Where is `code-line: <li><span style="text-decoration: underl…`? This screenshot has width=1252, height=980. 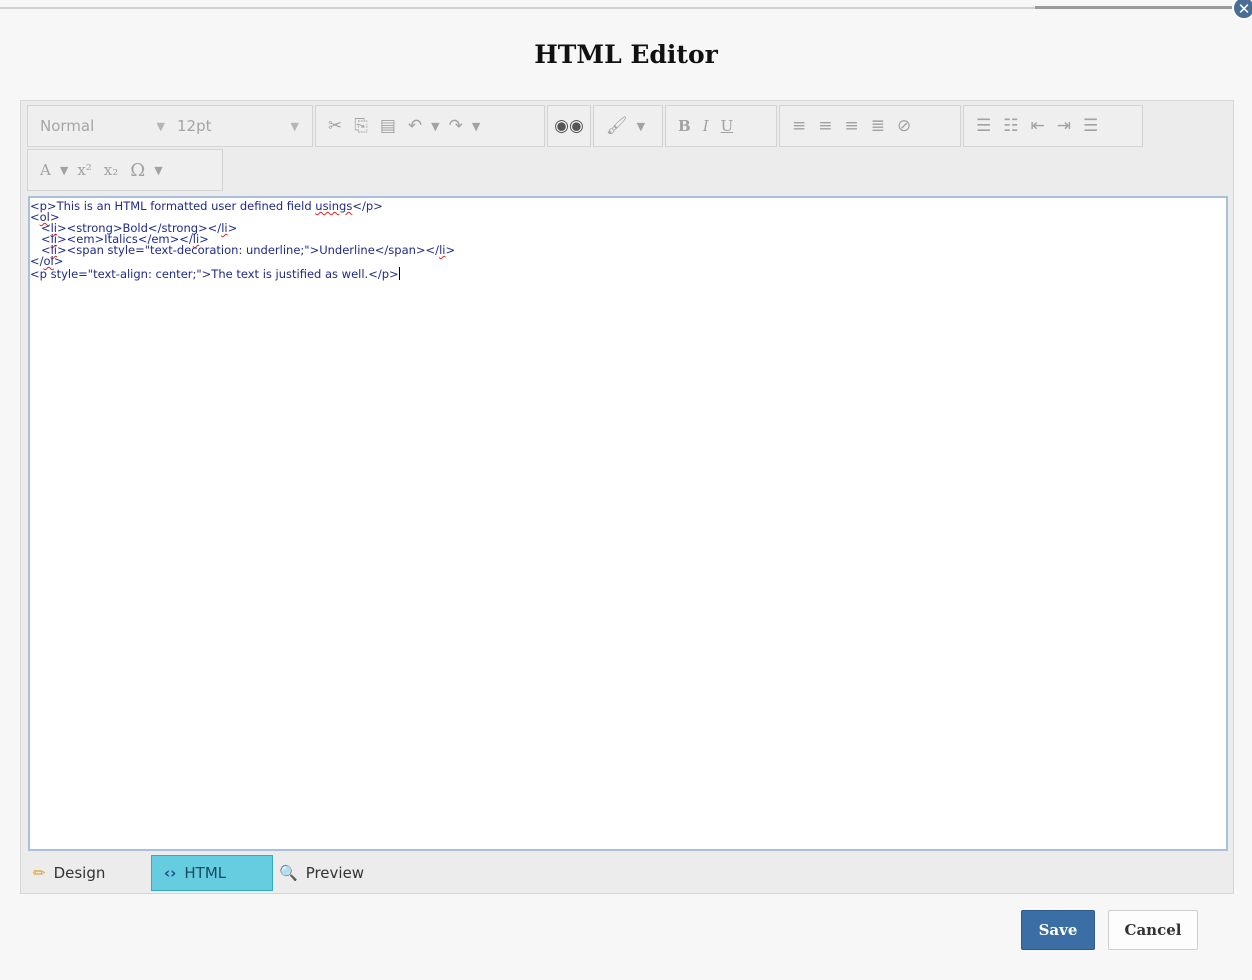 code-line: <li><span style="text-decoration: underl… is located at coordinates (243, 250).